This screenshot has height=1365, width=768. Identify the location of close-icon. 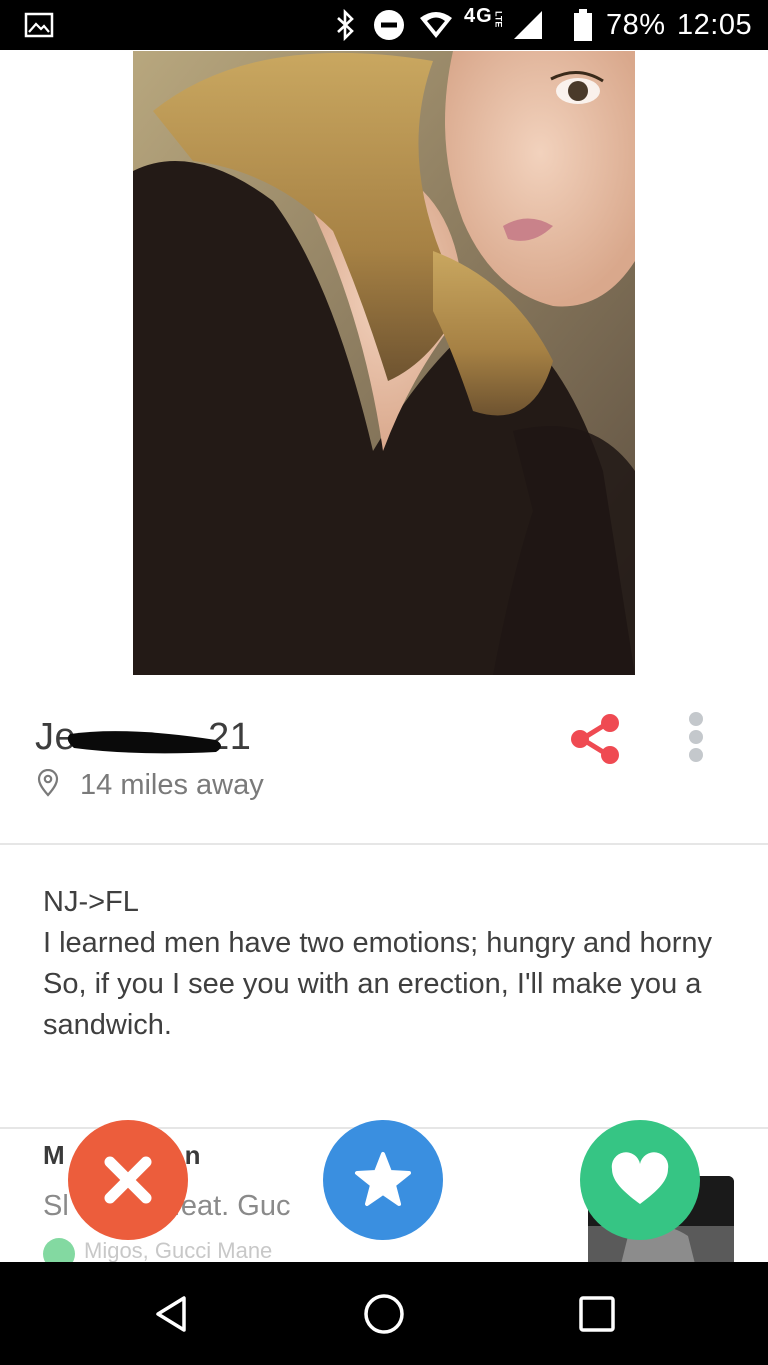
(128, 1180).